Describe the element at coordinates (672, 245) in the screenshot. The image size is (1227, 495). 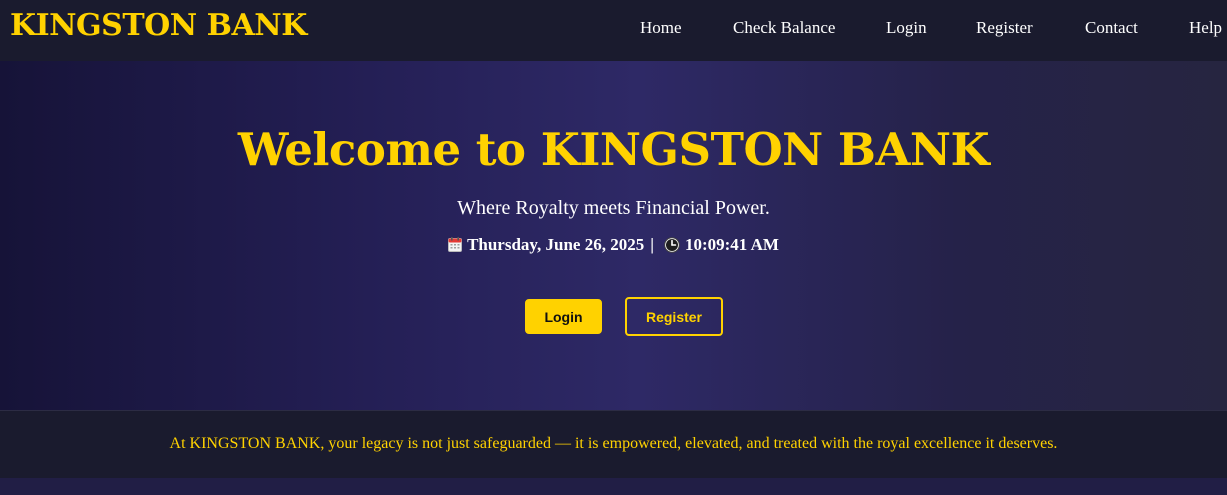
I see `clock-icon` at that location.